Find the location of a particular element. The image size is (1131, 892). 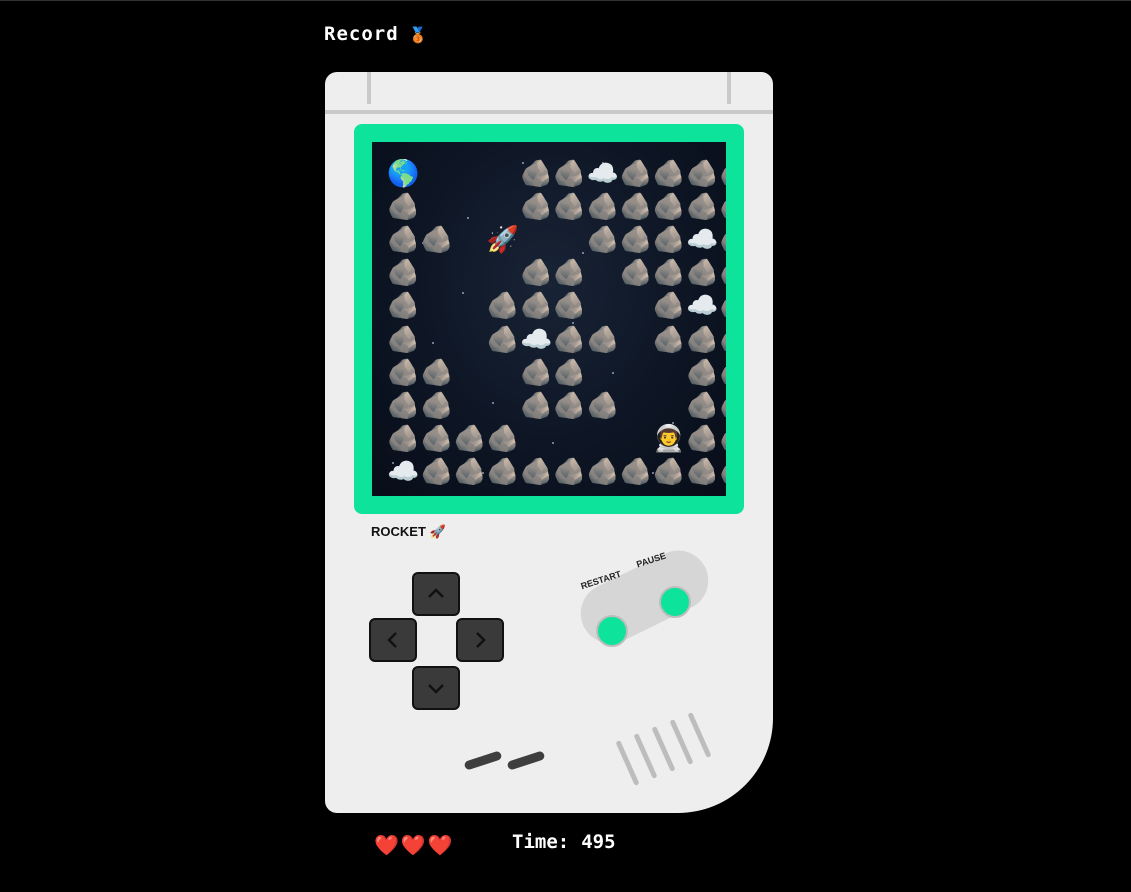

pause-button is located at coordinates (675, 602).